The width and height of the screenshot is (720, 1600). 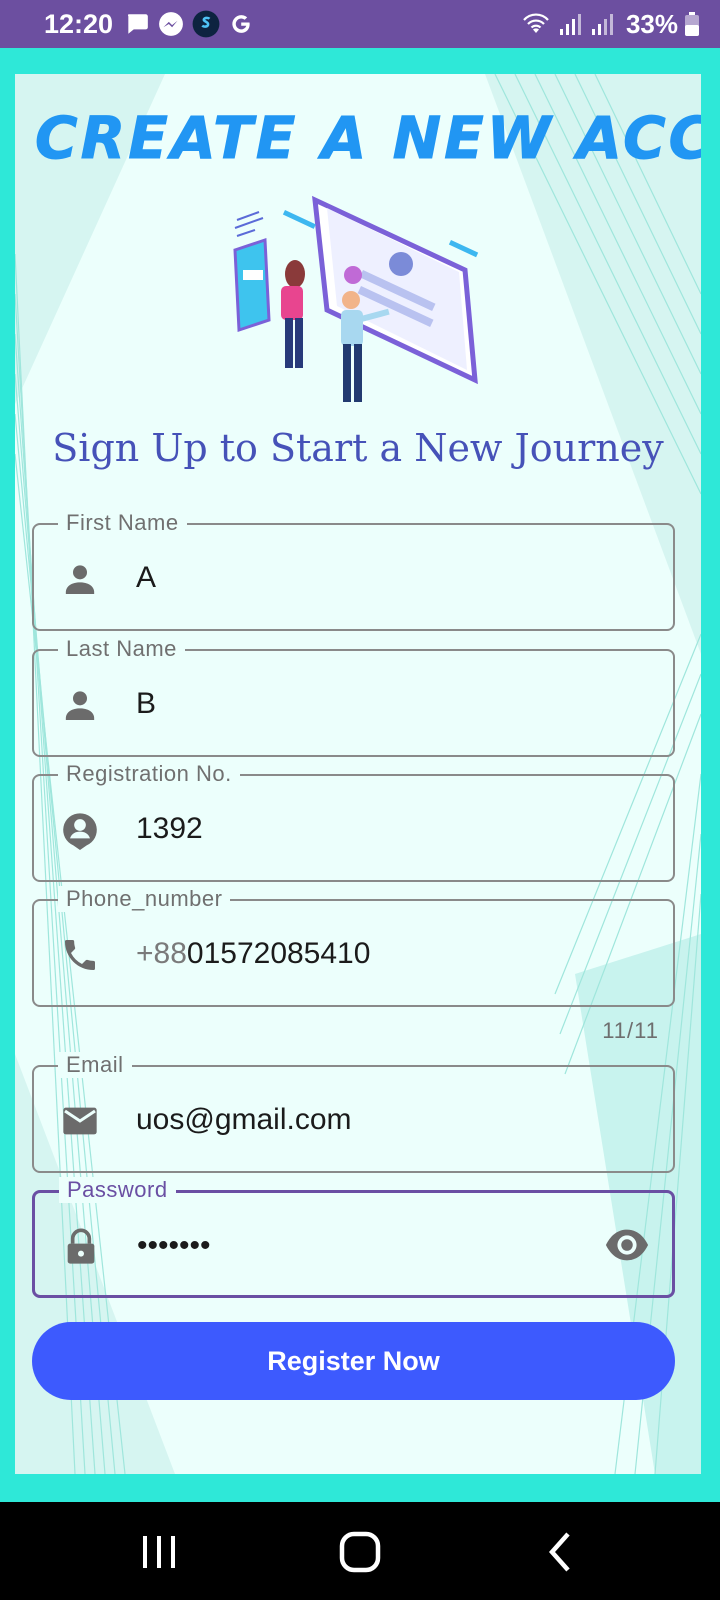 I want to click on registration-label: Registration No., so click(x=149, y=774).